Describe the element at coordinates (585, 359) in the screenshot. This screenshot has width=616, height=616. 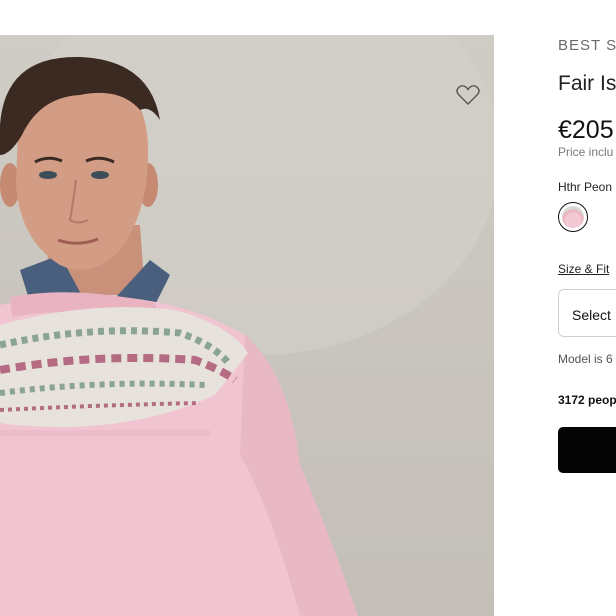
I see `model-note: Model is 6` at that location.